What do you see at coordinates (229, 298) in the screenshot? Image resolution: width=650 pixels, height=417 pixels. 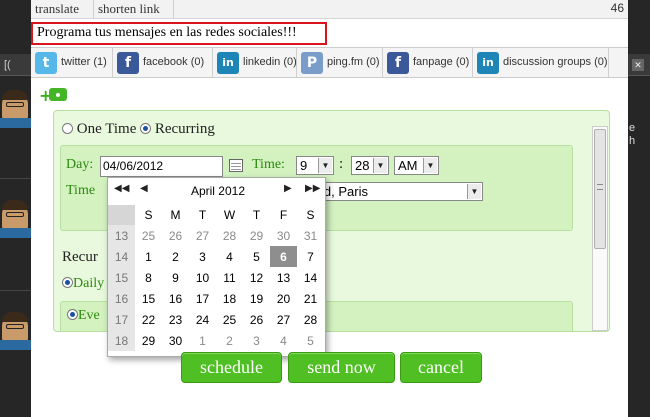 I see `calendar-day: 18` at bounding box center [229, 298].